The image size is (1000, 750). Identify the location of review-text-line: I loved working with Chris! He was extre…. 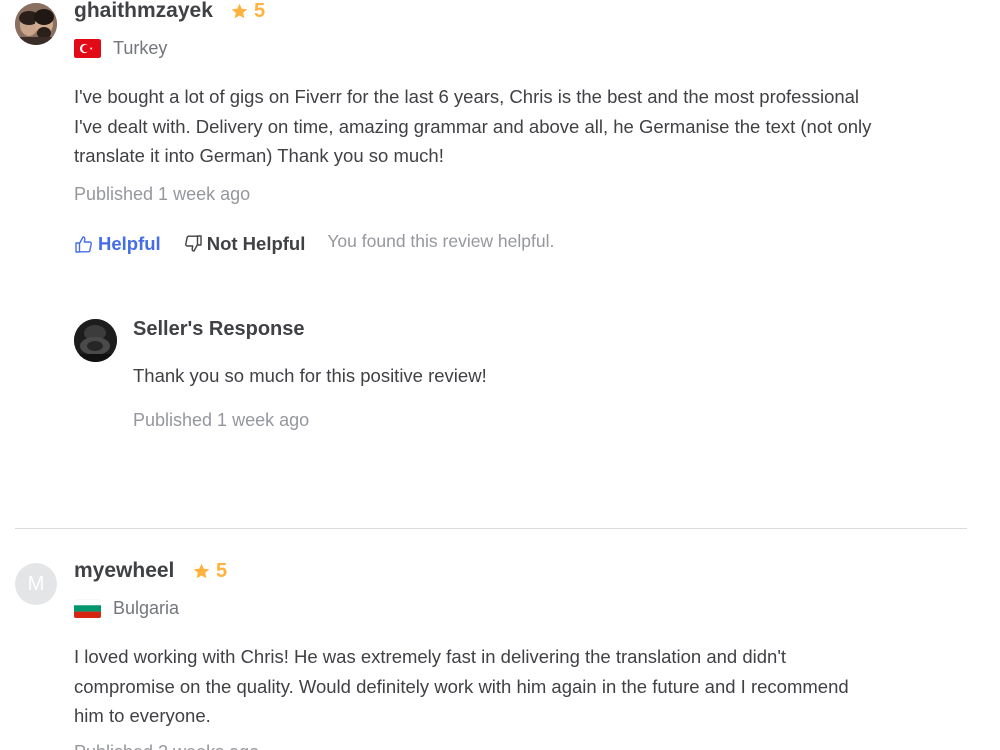
(430, 656).